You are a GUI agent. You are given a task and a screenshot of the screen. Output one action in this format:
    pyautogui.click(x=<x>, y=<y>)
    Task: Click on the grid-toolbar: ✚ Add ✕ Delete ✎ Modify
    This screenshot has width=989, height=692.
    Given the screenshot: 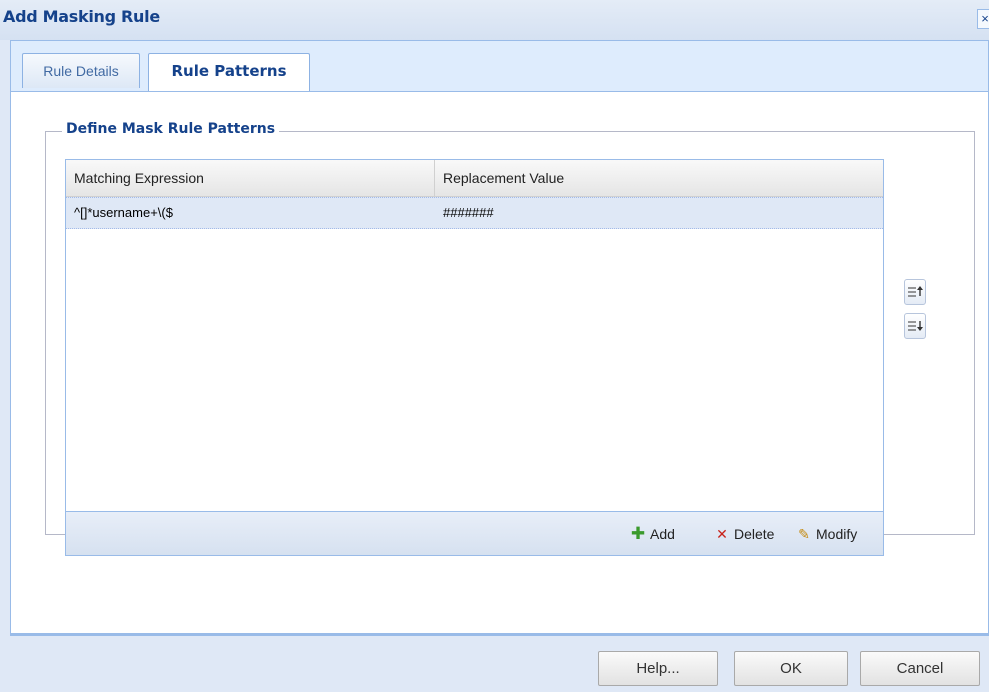 What is the action you would take?
    pyautogui.click(x=474, y=534)
    